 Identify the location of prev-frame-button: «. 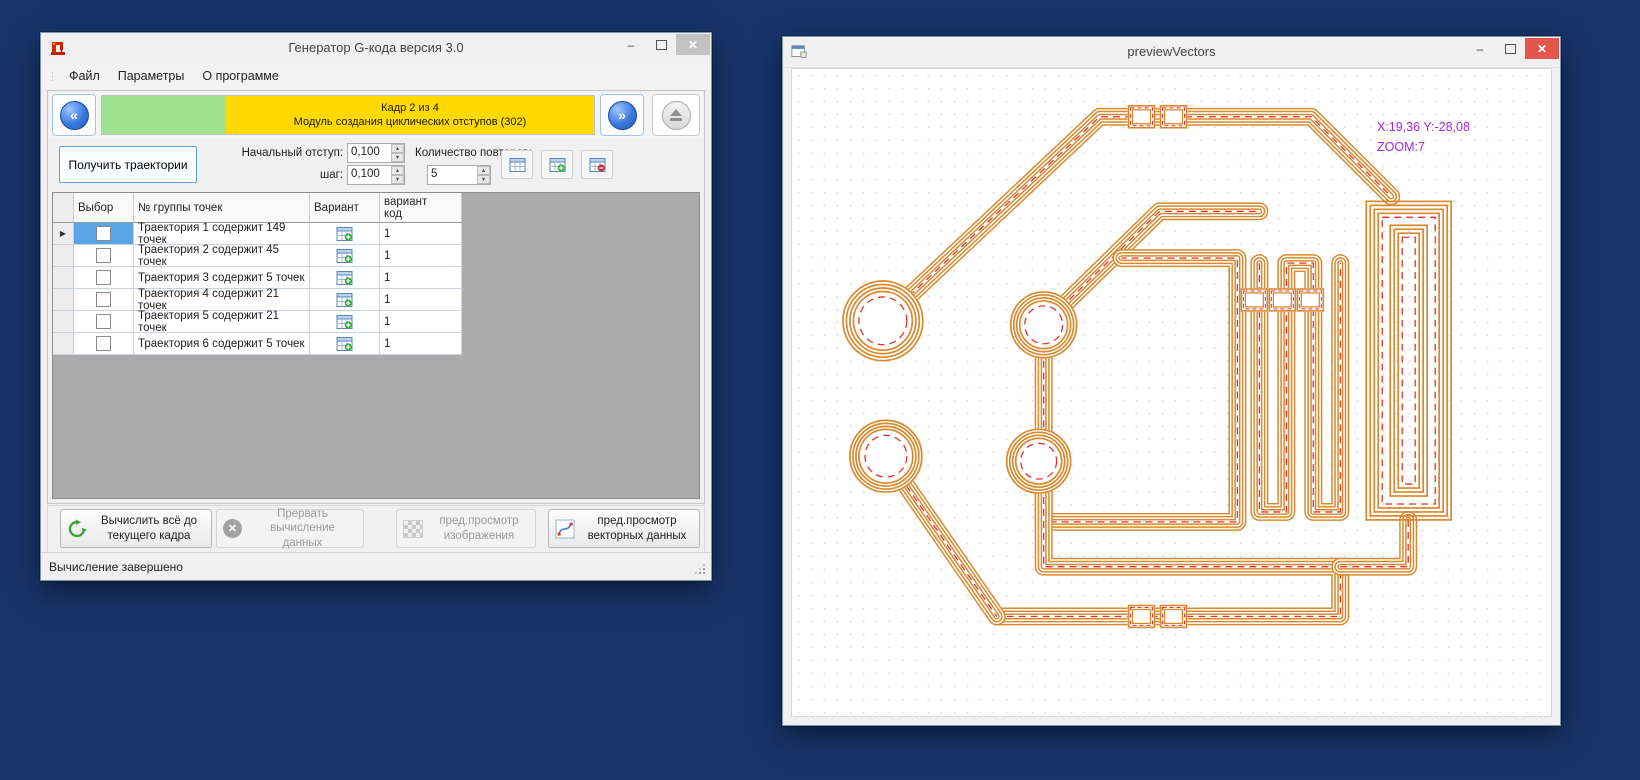
(74, 115).